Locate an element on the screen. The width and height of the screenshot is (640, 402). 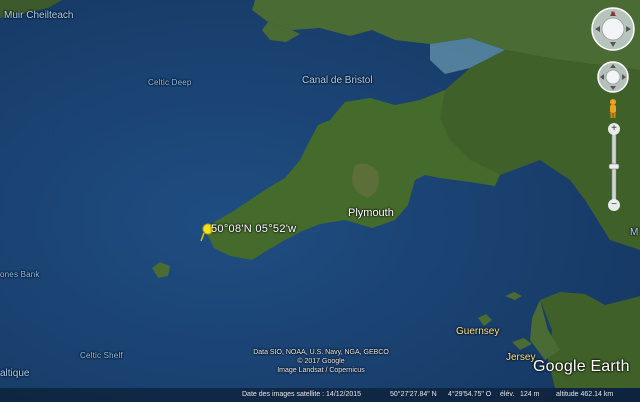
label-guernsey: Guernsey is located at coordinates (478, 331).